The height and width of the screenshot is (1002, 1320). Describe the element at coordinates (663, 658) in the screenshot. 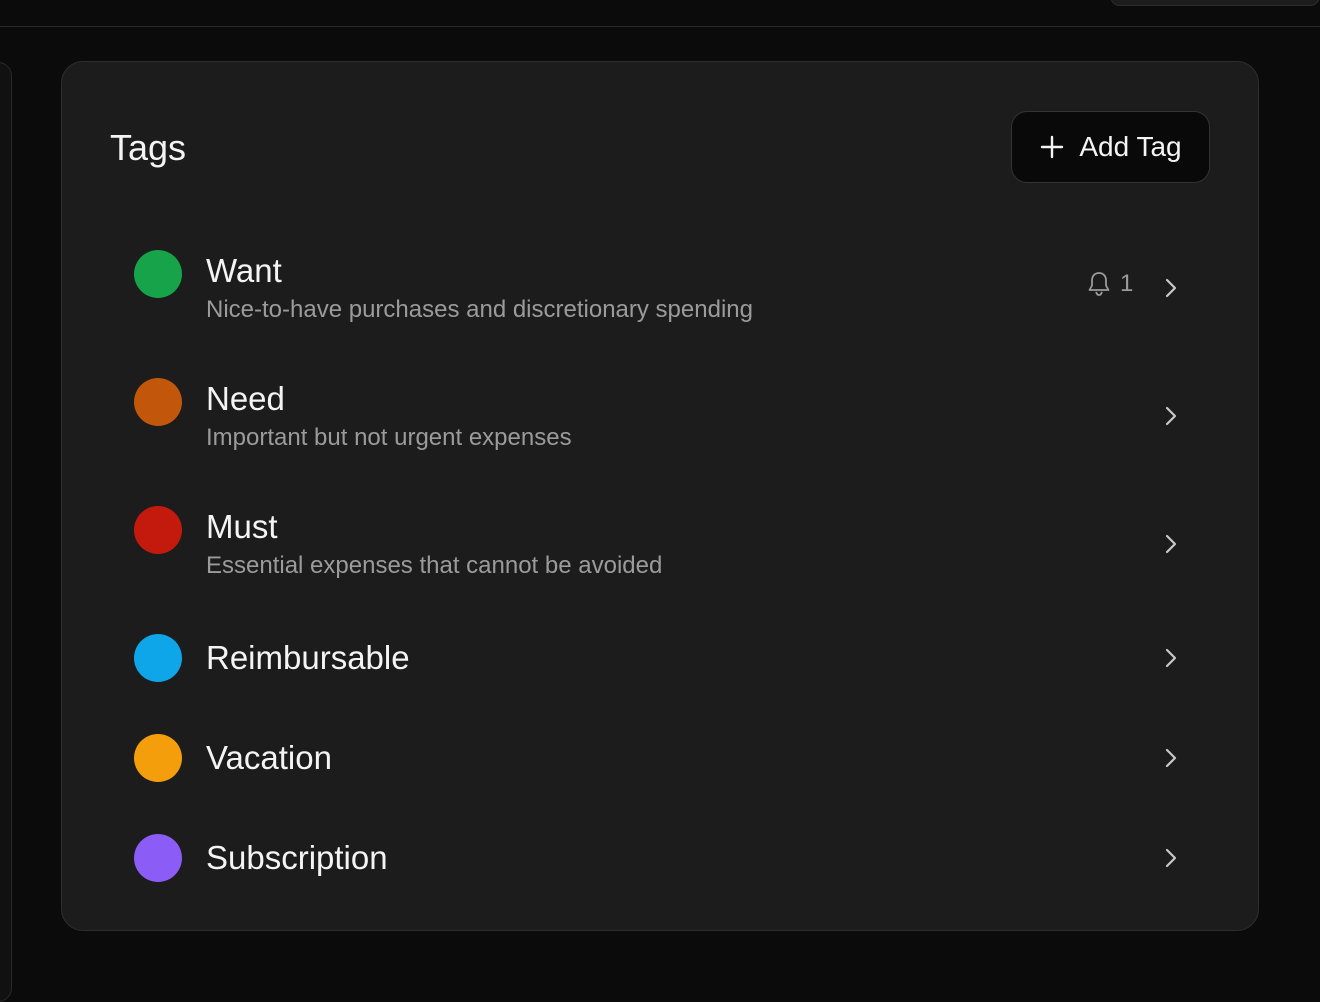

I see `tag-row-reimbursable: Reimbursable` at that location.